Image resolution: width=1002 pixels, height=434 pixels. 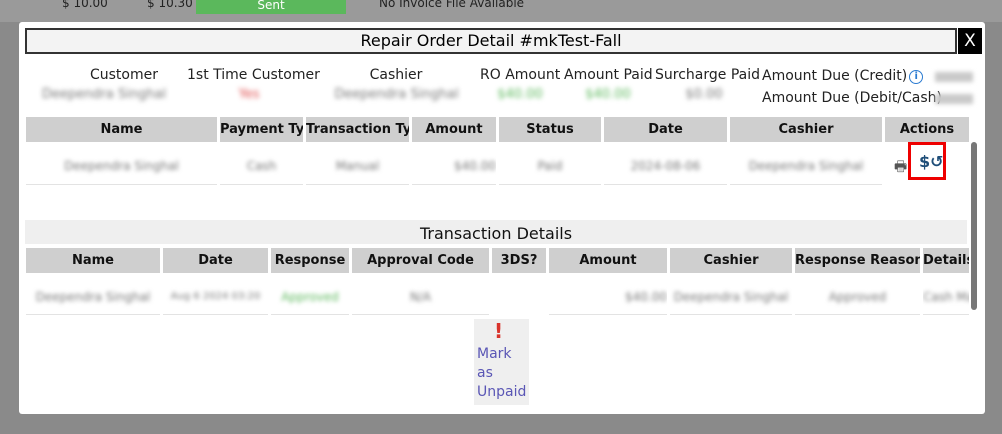 I want to click on td-col-details: Details, so click(x=946, y=260).